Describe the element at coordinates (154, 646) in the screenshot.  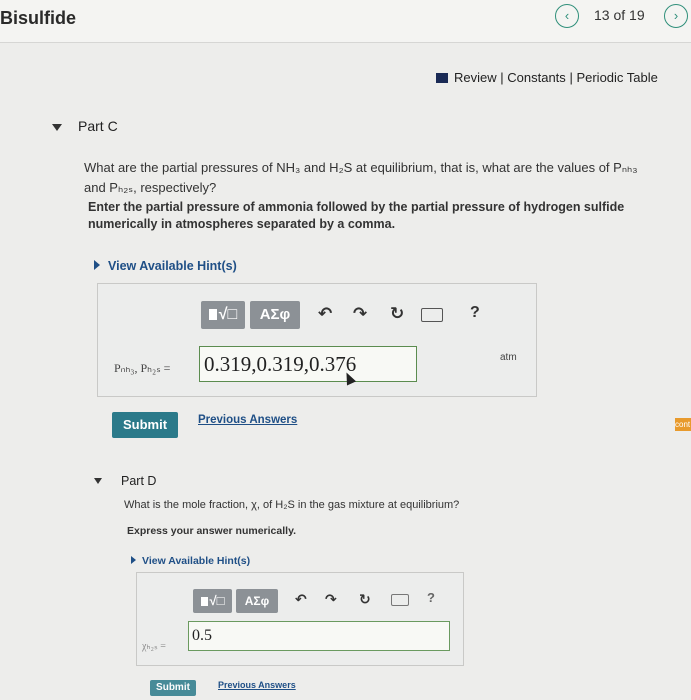
I see `variable-label: χₕ₂ₛ =` at that location.